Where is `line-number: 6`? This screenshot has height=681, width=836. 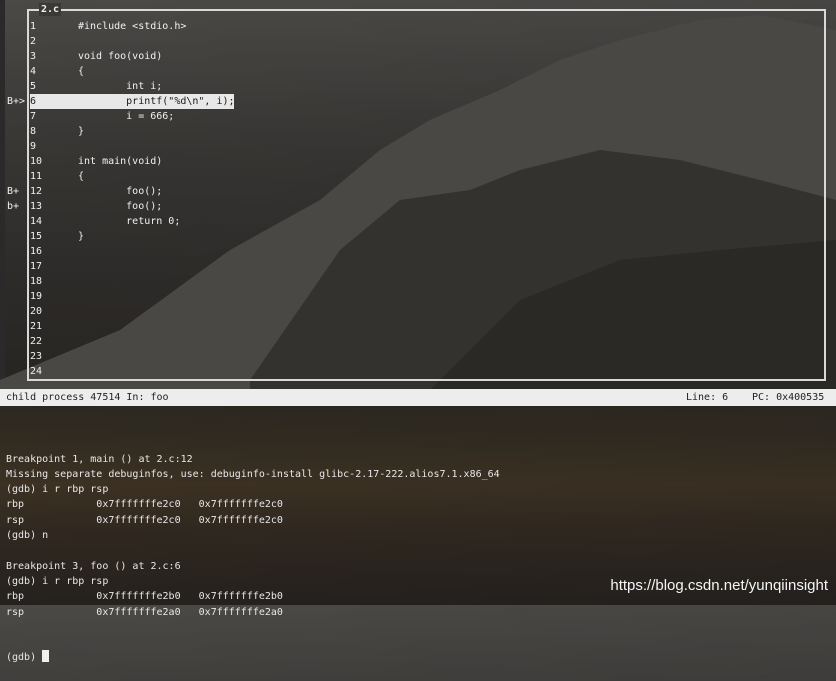
line-number: 6 is located at coordinates (33, 101).